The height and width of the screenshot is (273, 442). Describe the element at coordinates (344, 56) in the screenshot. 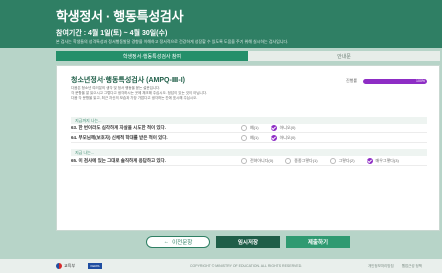

I see `tab-notice: 안내문` at that location.